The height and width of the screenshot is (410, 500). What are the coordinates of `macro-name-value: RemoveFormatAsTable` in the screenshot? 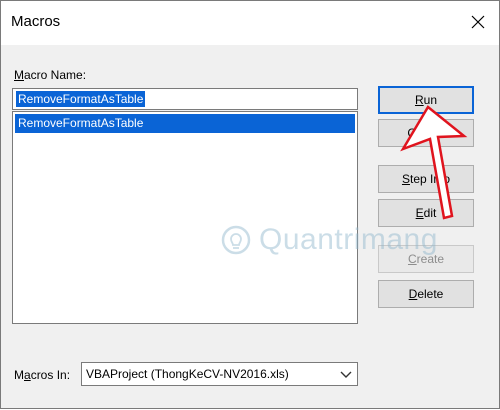 It's located at (81, 99).